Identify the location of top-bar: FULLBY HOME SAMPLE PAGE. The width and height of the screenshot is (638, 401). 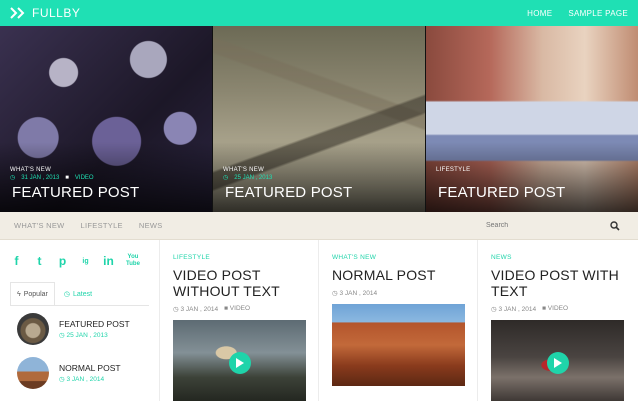
(319, 13).